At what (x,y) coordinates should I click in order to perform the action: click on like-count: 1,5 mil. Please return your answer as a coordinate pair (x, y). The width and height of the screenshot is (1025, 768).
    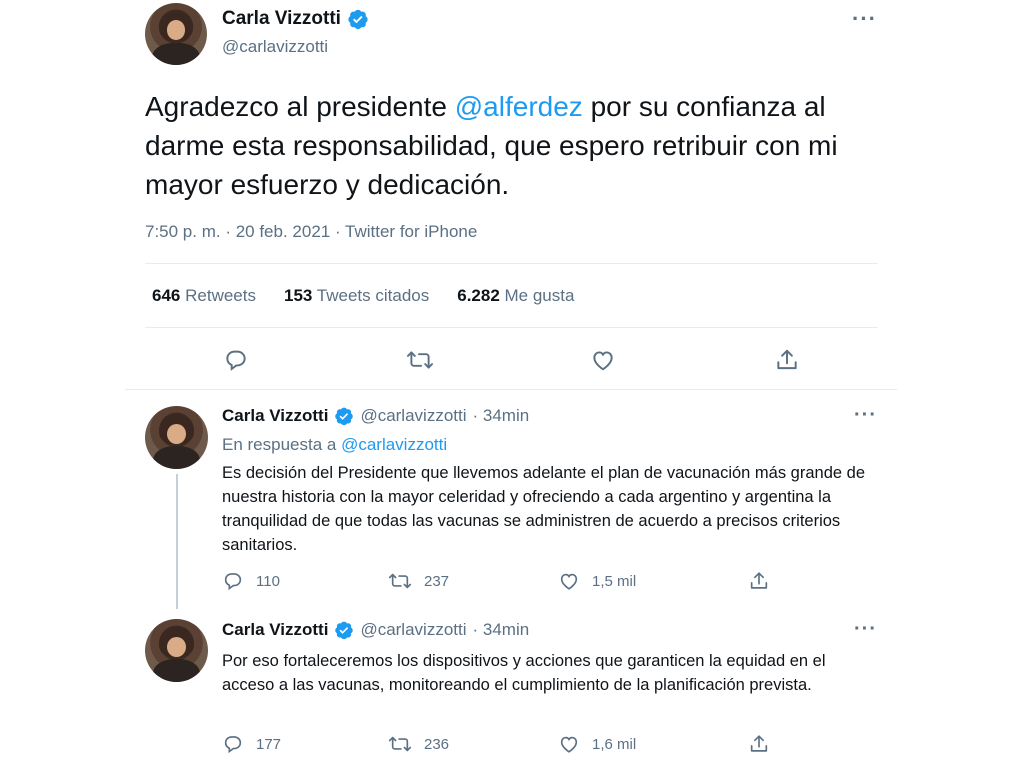
    Looking at the image, I should click on (614, 581).